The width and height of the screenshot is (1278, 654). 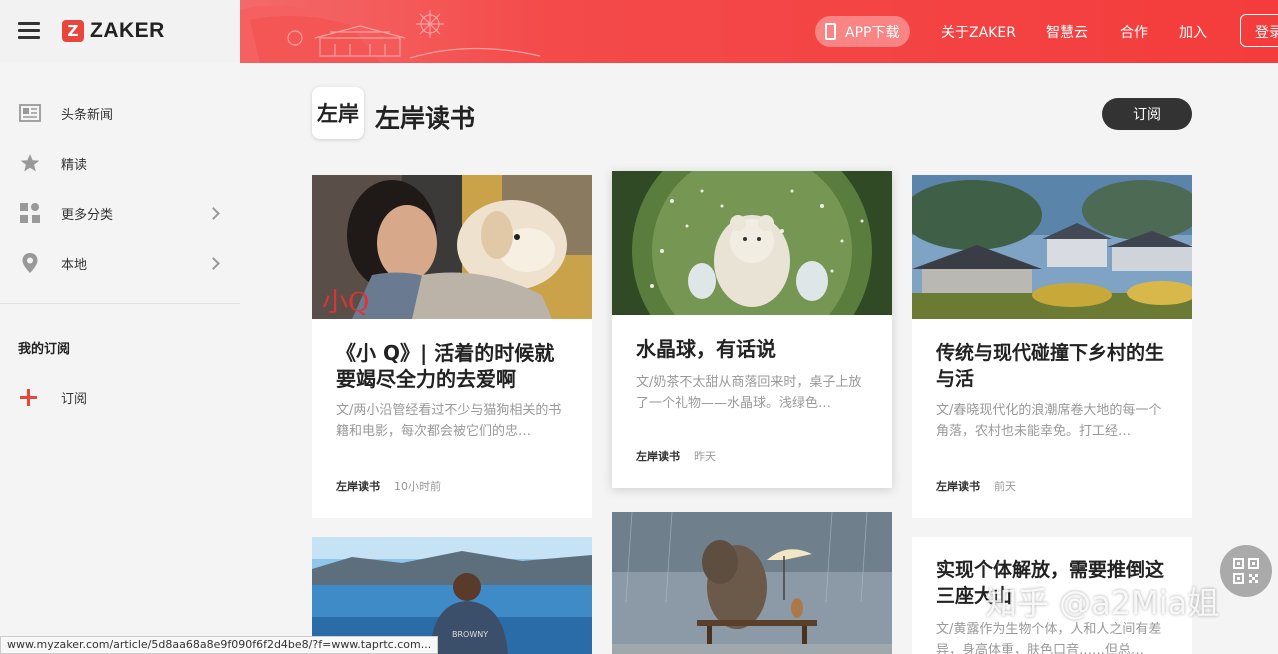 I want to click on nav-join: 加入, so click(x=1193, y=32).